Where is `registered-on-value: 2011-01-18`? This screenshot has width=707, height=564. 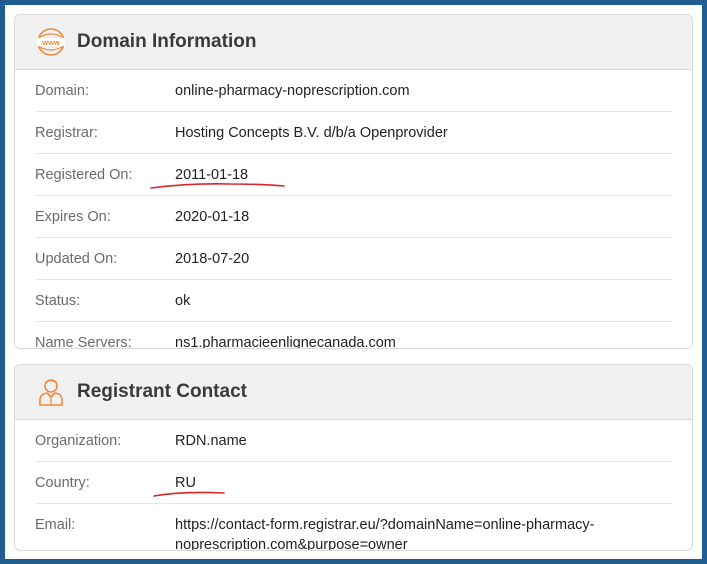
registered-on-value: 2011-01-18 is located at coordinates (212, 175).